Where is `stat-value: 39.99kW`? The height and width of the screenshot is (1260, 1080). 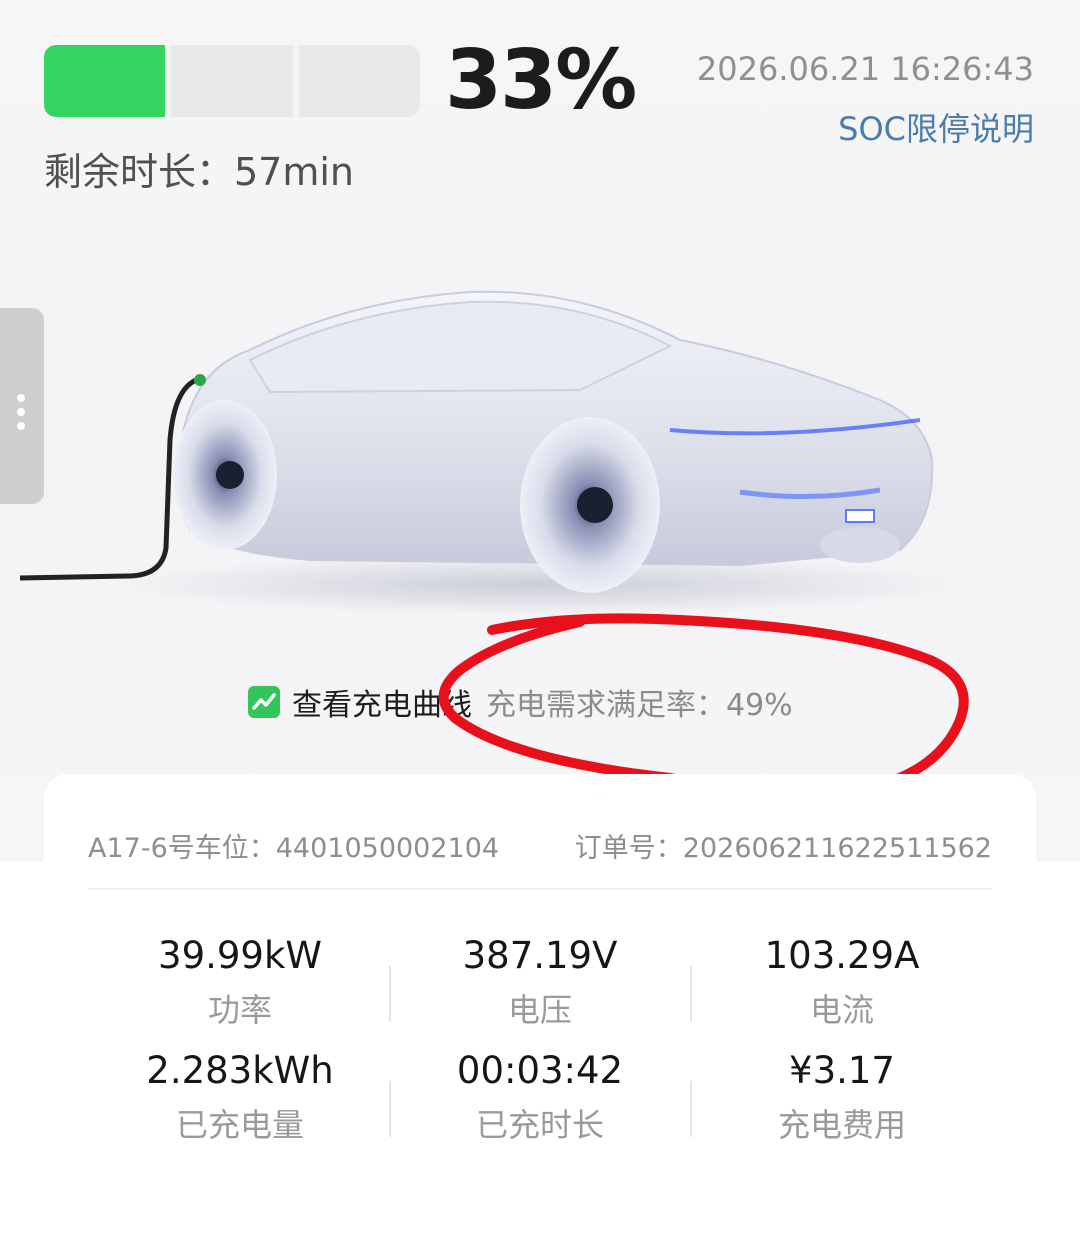
stat-value: 39.99kW is located at coordinates (240, 955).